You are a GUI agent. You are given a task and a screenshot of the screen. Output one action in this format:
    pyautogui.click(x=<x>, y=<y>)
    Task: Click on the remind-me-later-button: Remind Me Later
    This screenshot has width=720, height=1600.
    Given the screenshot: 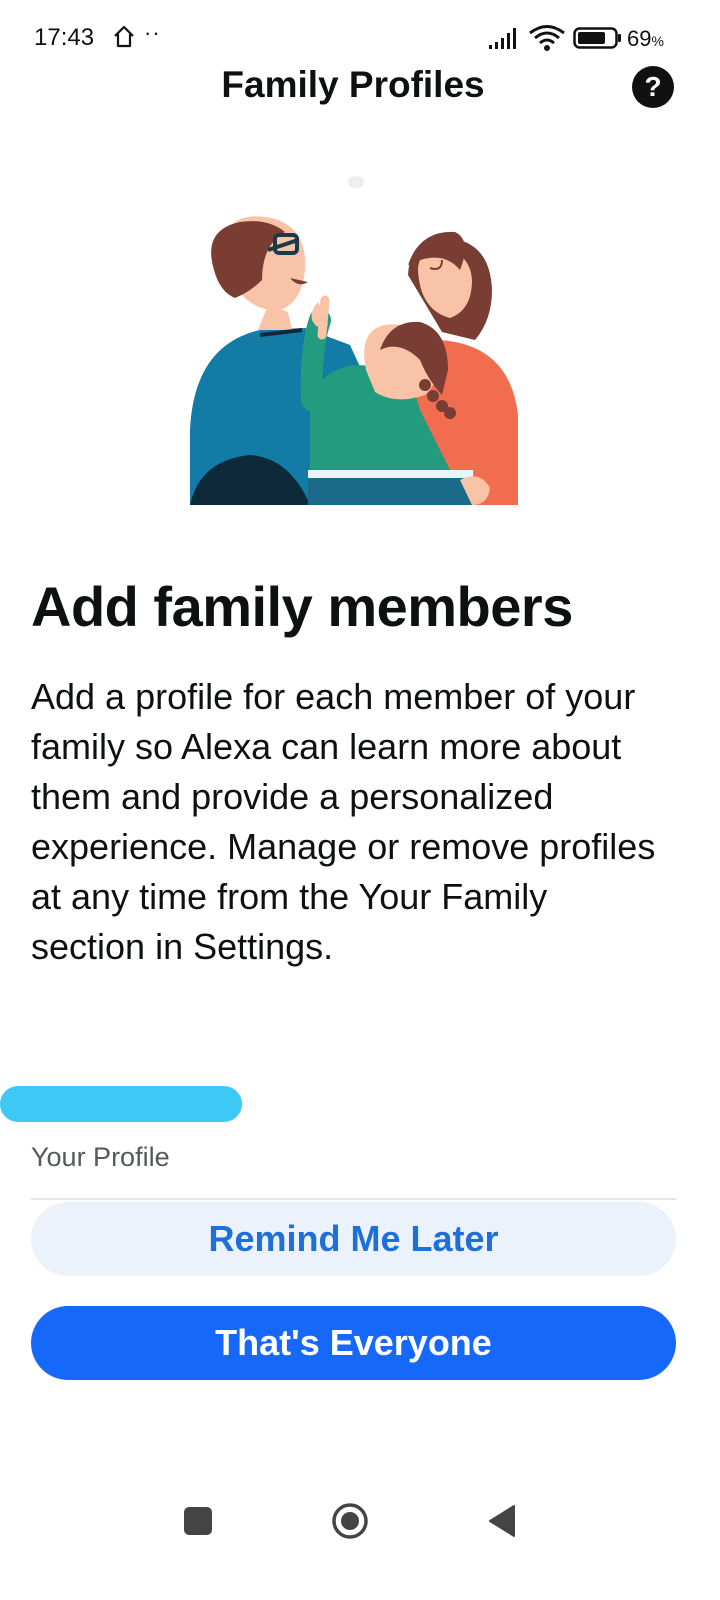 What is the action you would take?
    pyautogui.click(x=353, y=1239)
    